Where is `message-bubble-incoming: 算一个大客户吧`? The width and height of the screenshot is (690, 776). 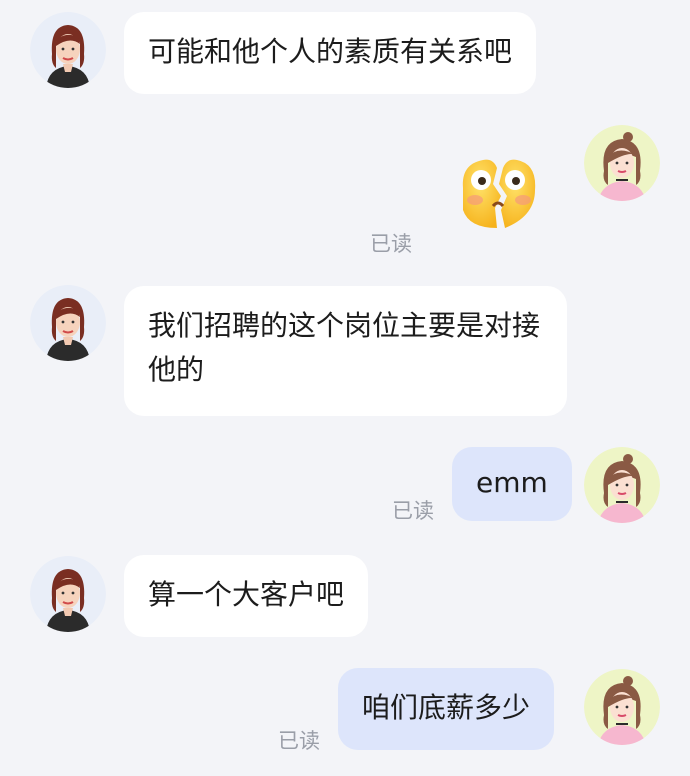
message-bubble-incoming: 算一个大客户吧 is located at coordinates (246, 596).